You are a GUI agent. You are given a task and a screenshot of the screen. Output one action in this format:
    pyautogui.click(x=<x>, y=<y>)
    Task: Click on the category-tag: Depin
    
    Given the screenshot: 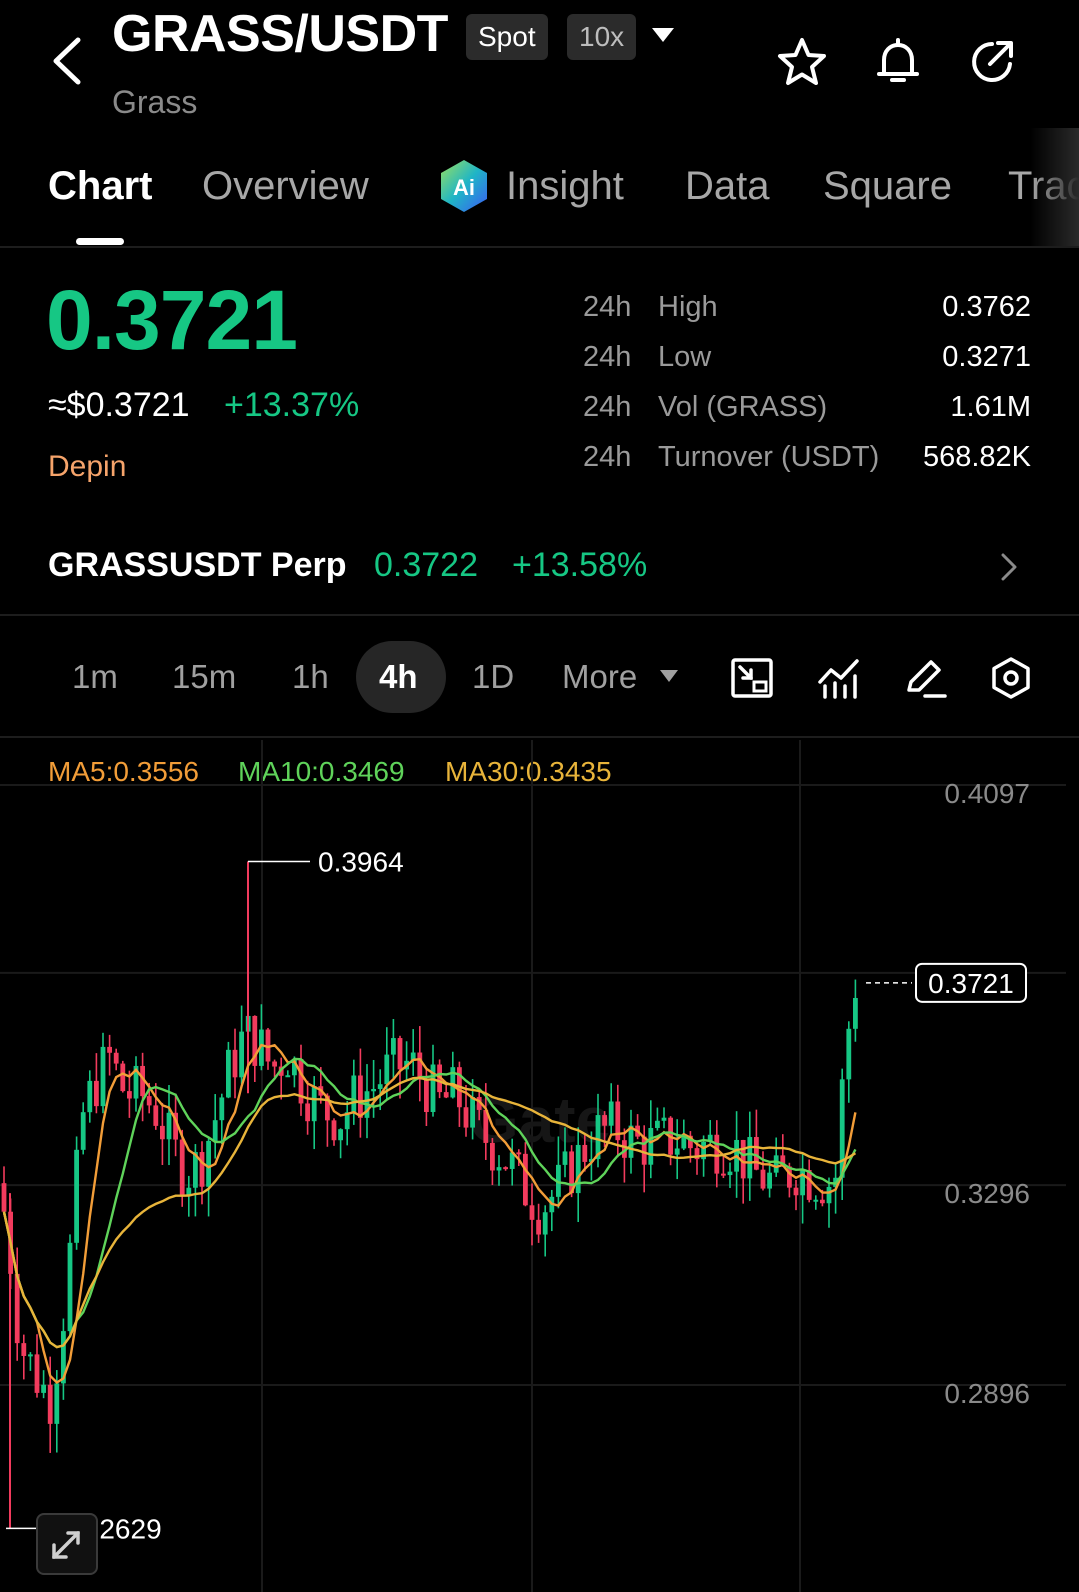 What is the action you would take?
    pyautogui.click(x=87, y=467)
    